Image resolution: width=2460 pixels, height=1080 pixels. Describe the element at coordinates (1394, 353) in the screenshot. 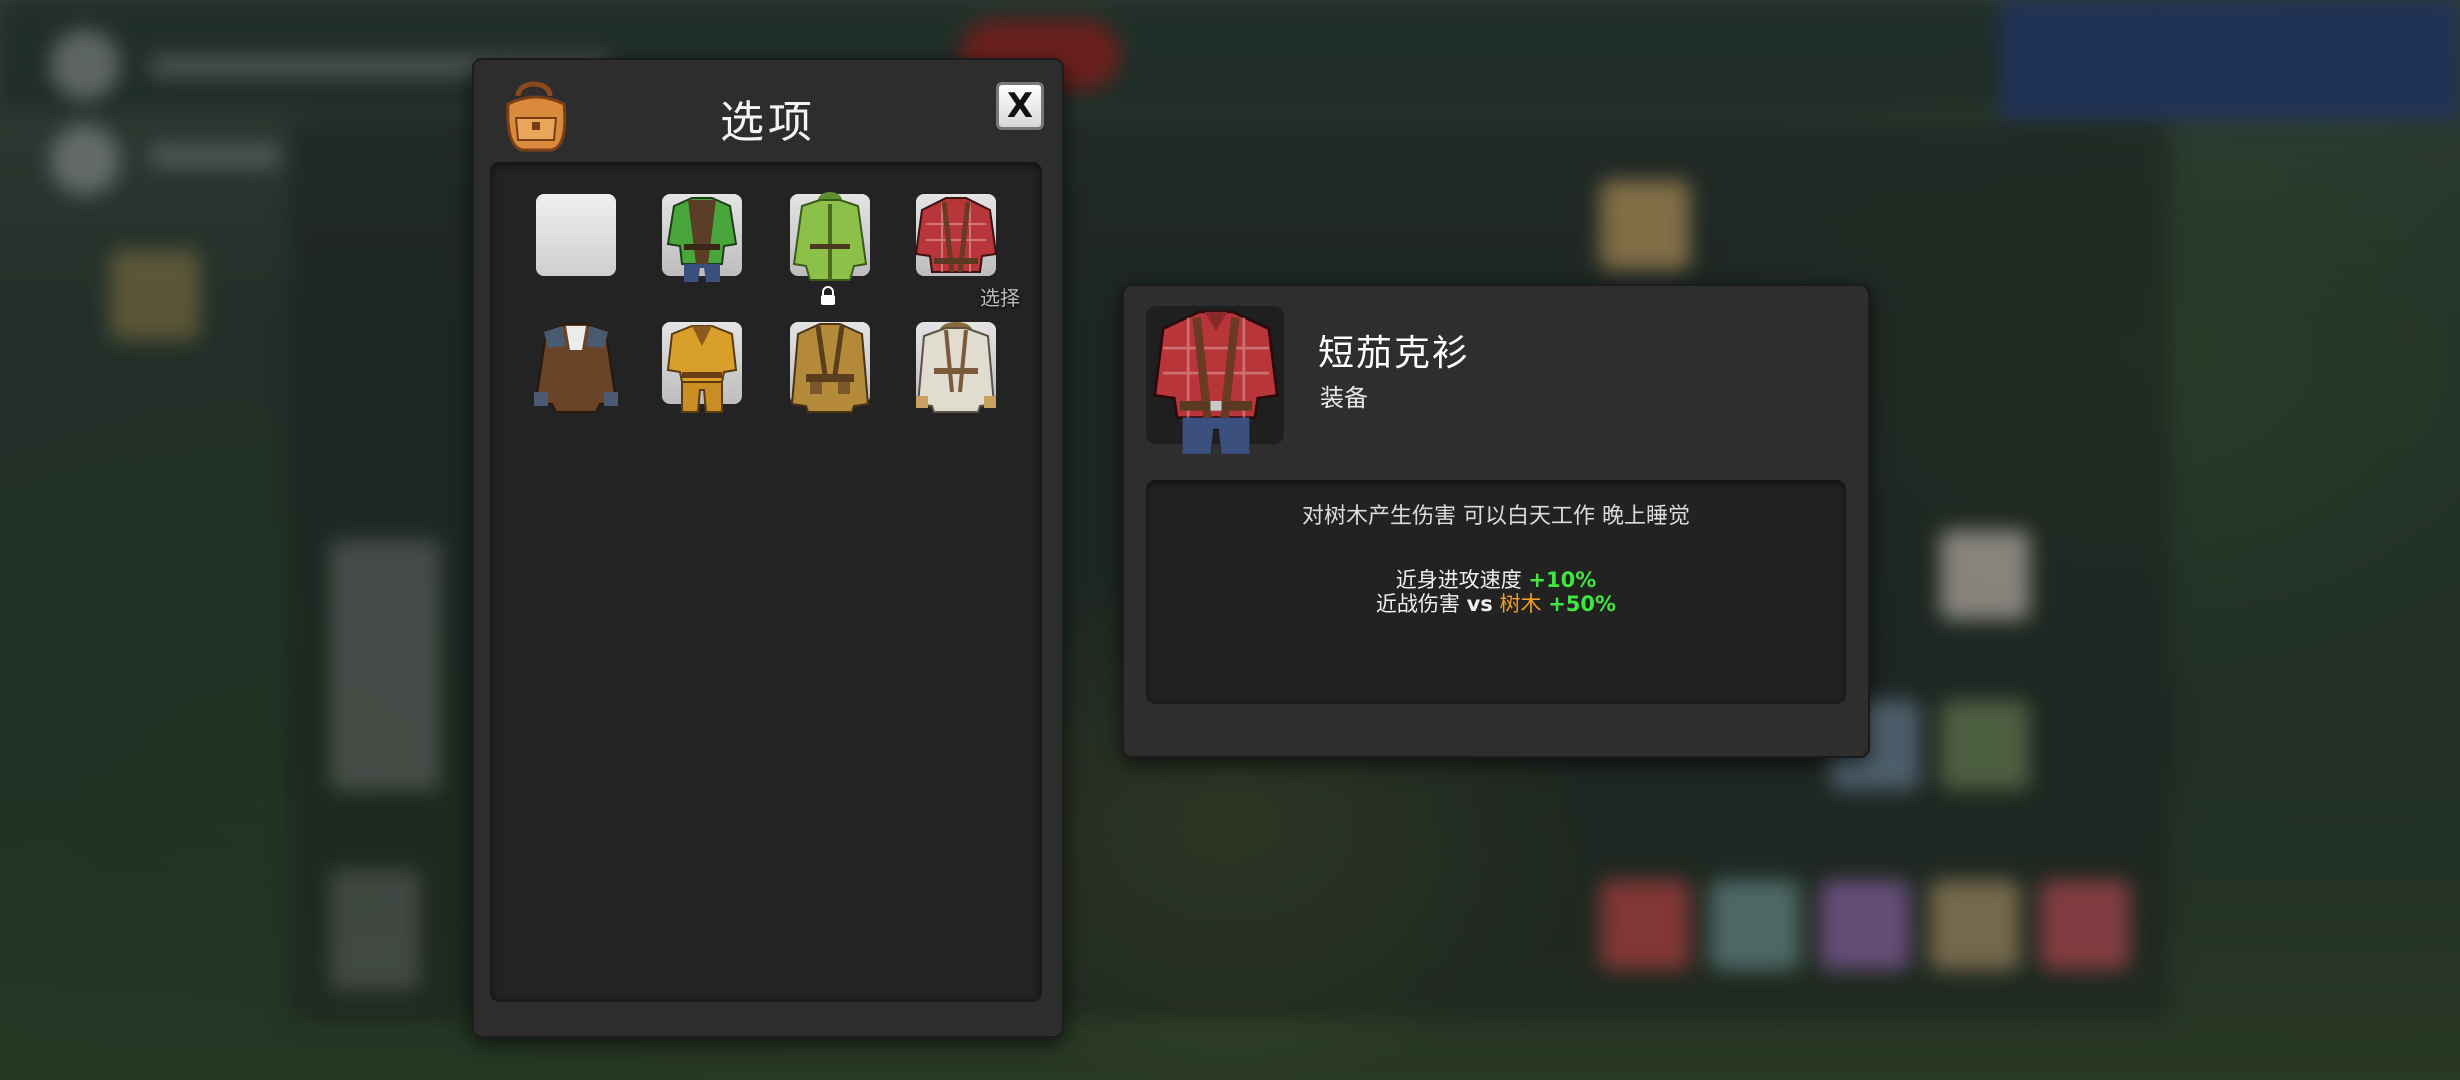

I see `item-name: 短茄克衫` at that location.